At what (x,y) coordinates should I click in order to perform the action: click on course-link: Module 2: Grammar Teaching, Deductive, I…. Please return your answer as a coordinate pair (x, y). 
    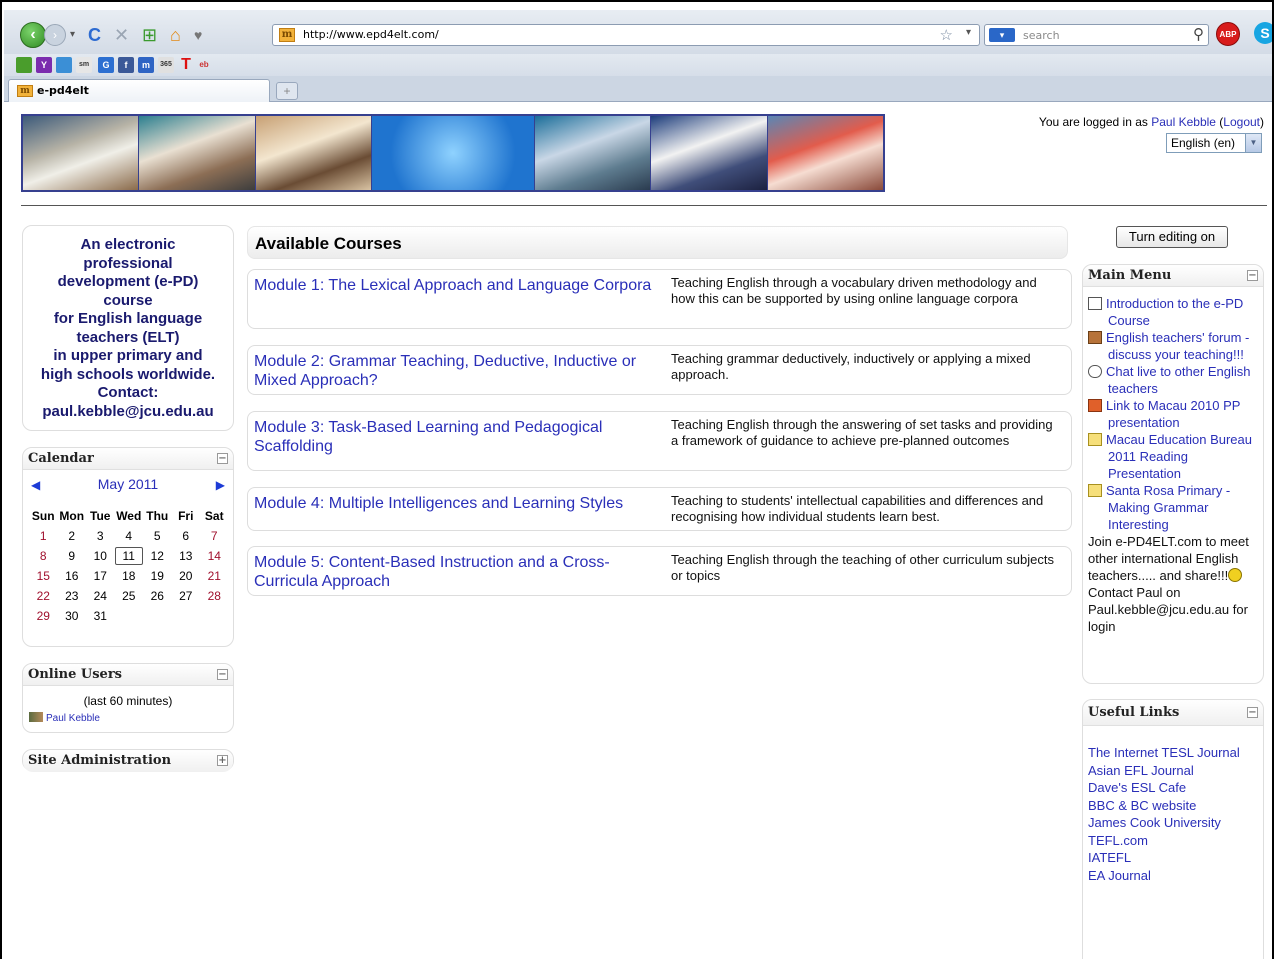
    Looking at the image, I should click on (454, 371).